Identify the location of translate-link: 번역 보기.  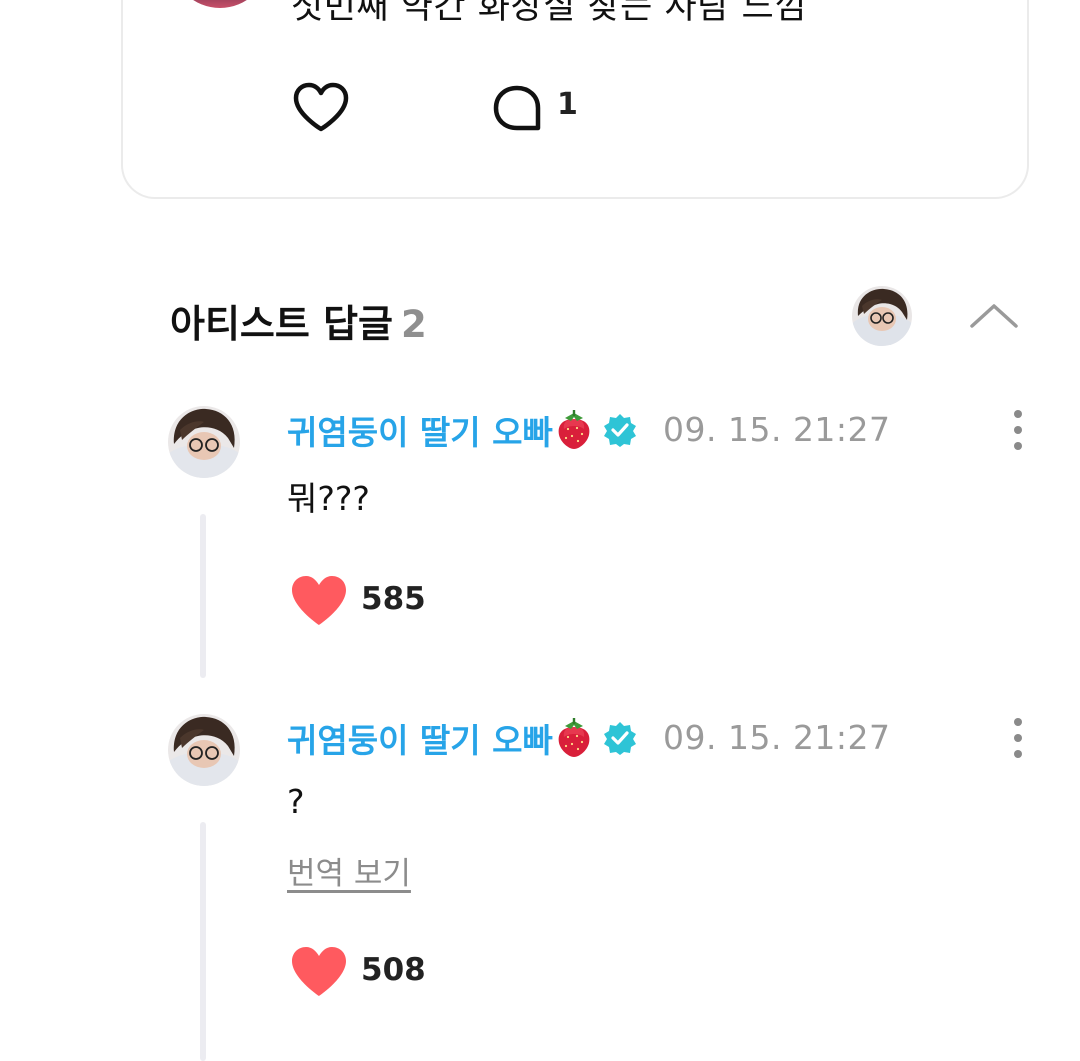
(349, 870).